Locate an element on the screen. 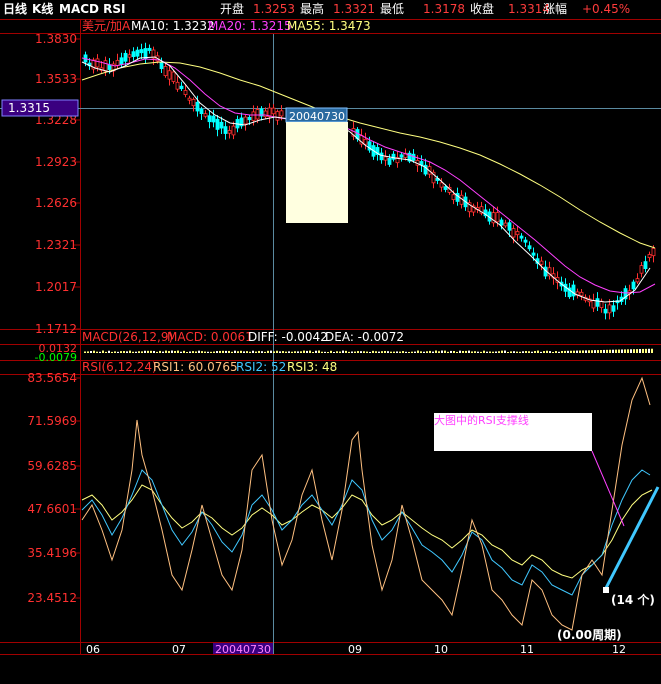 The image size is (661, 684). price-tick-label: 1.2626 is located at coordinates (56, 203).